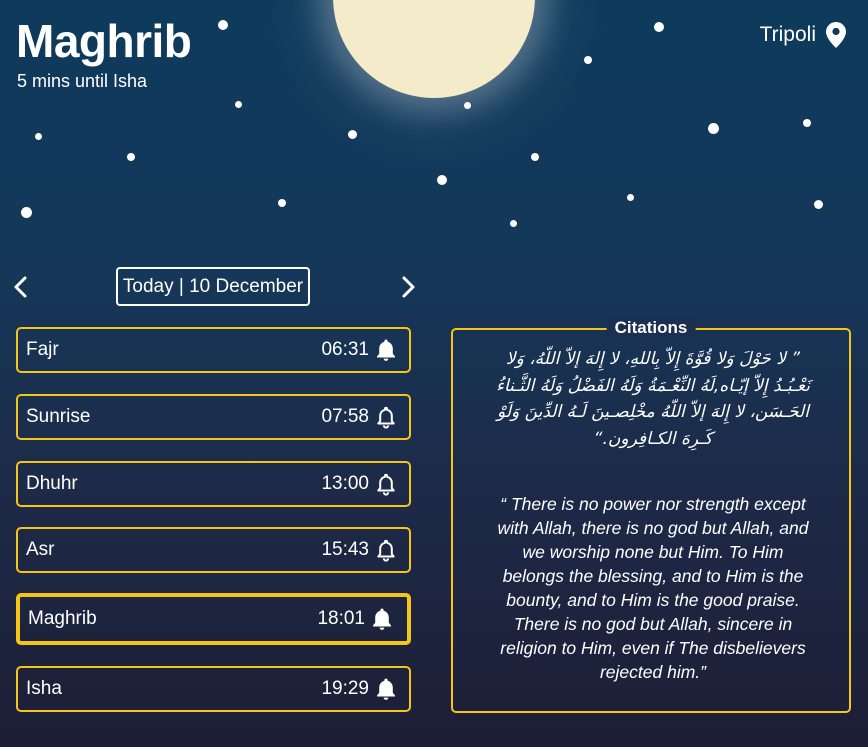 The height and width of the screenshot is (747, 868). What do you see at coordinates (62, 618) in the screenshot?
I see `prayer-name: Maghrib` at bounding box center [62, 618].